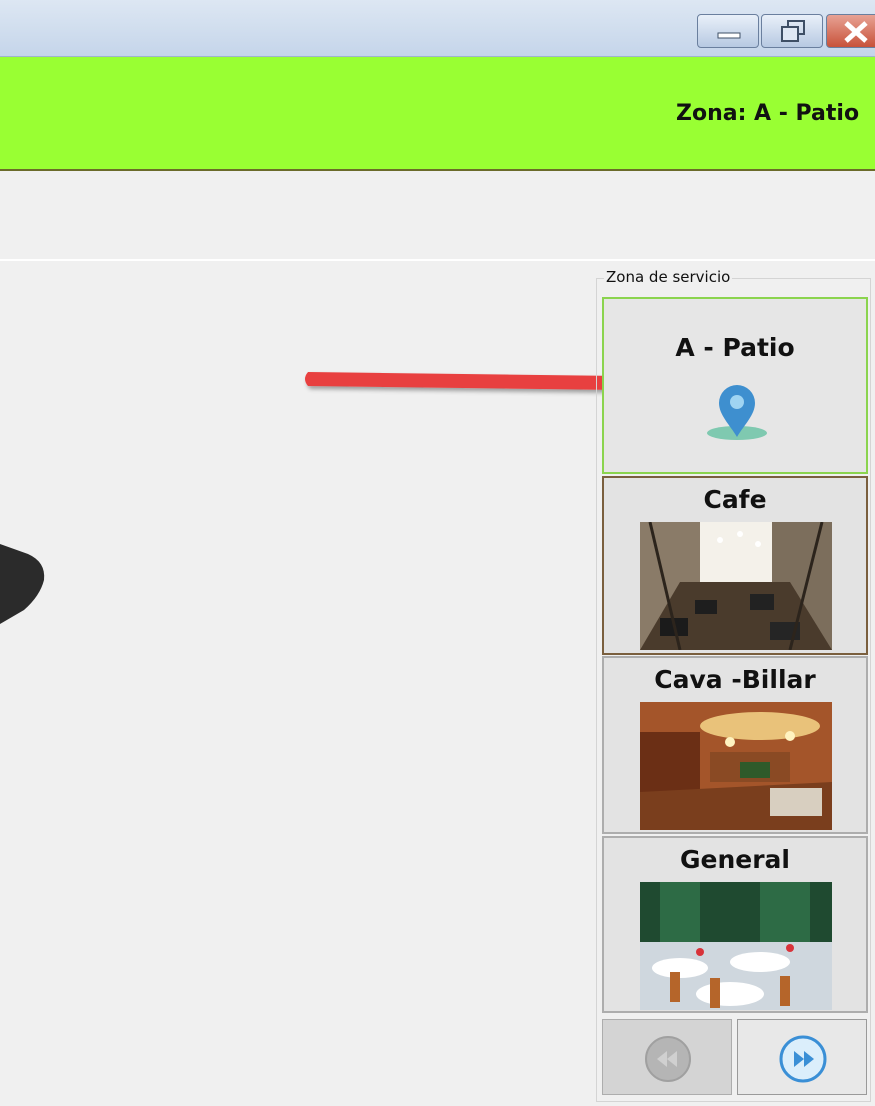 Image resolution: width=875 pixels, height=1106 pixels. I want to click on toolbar-area, so click(437, 216).